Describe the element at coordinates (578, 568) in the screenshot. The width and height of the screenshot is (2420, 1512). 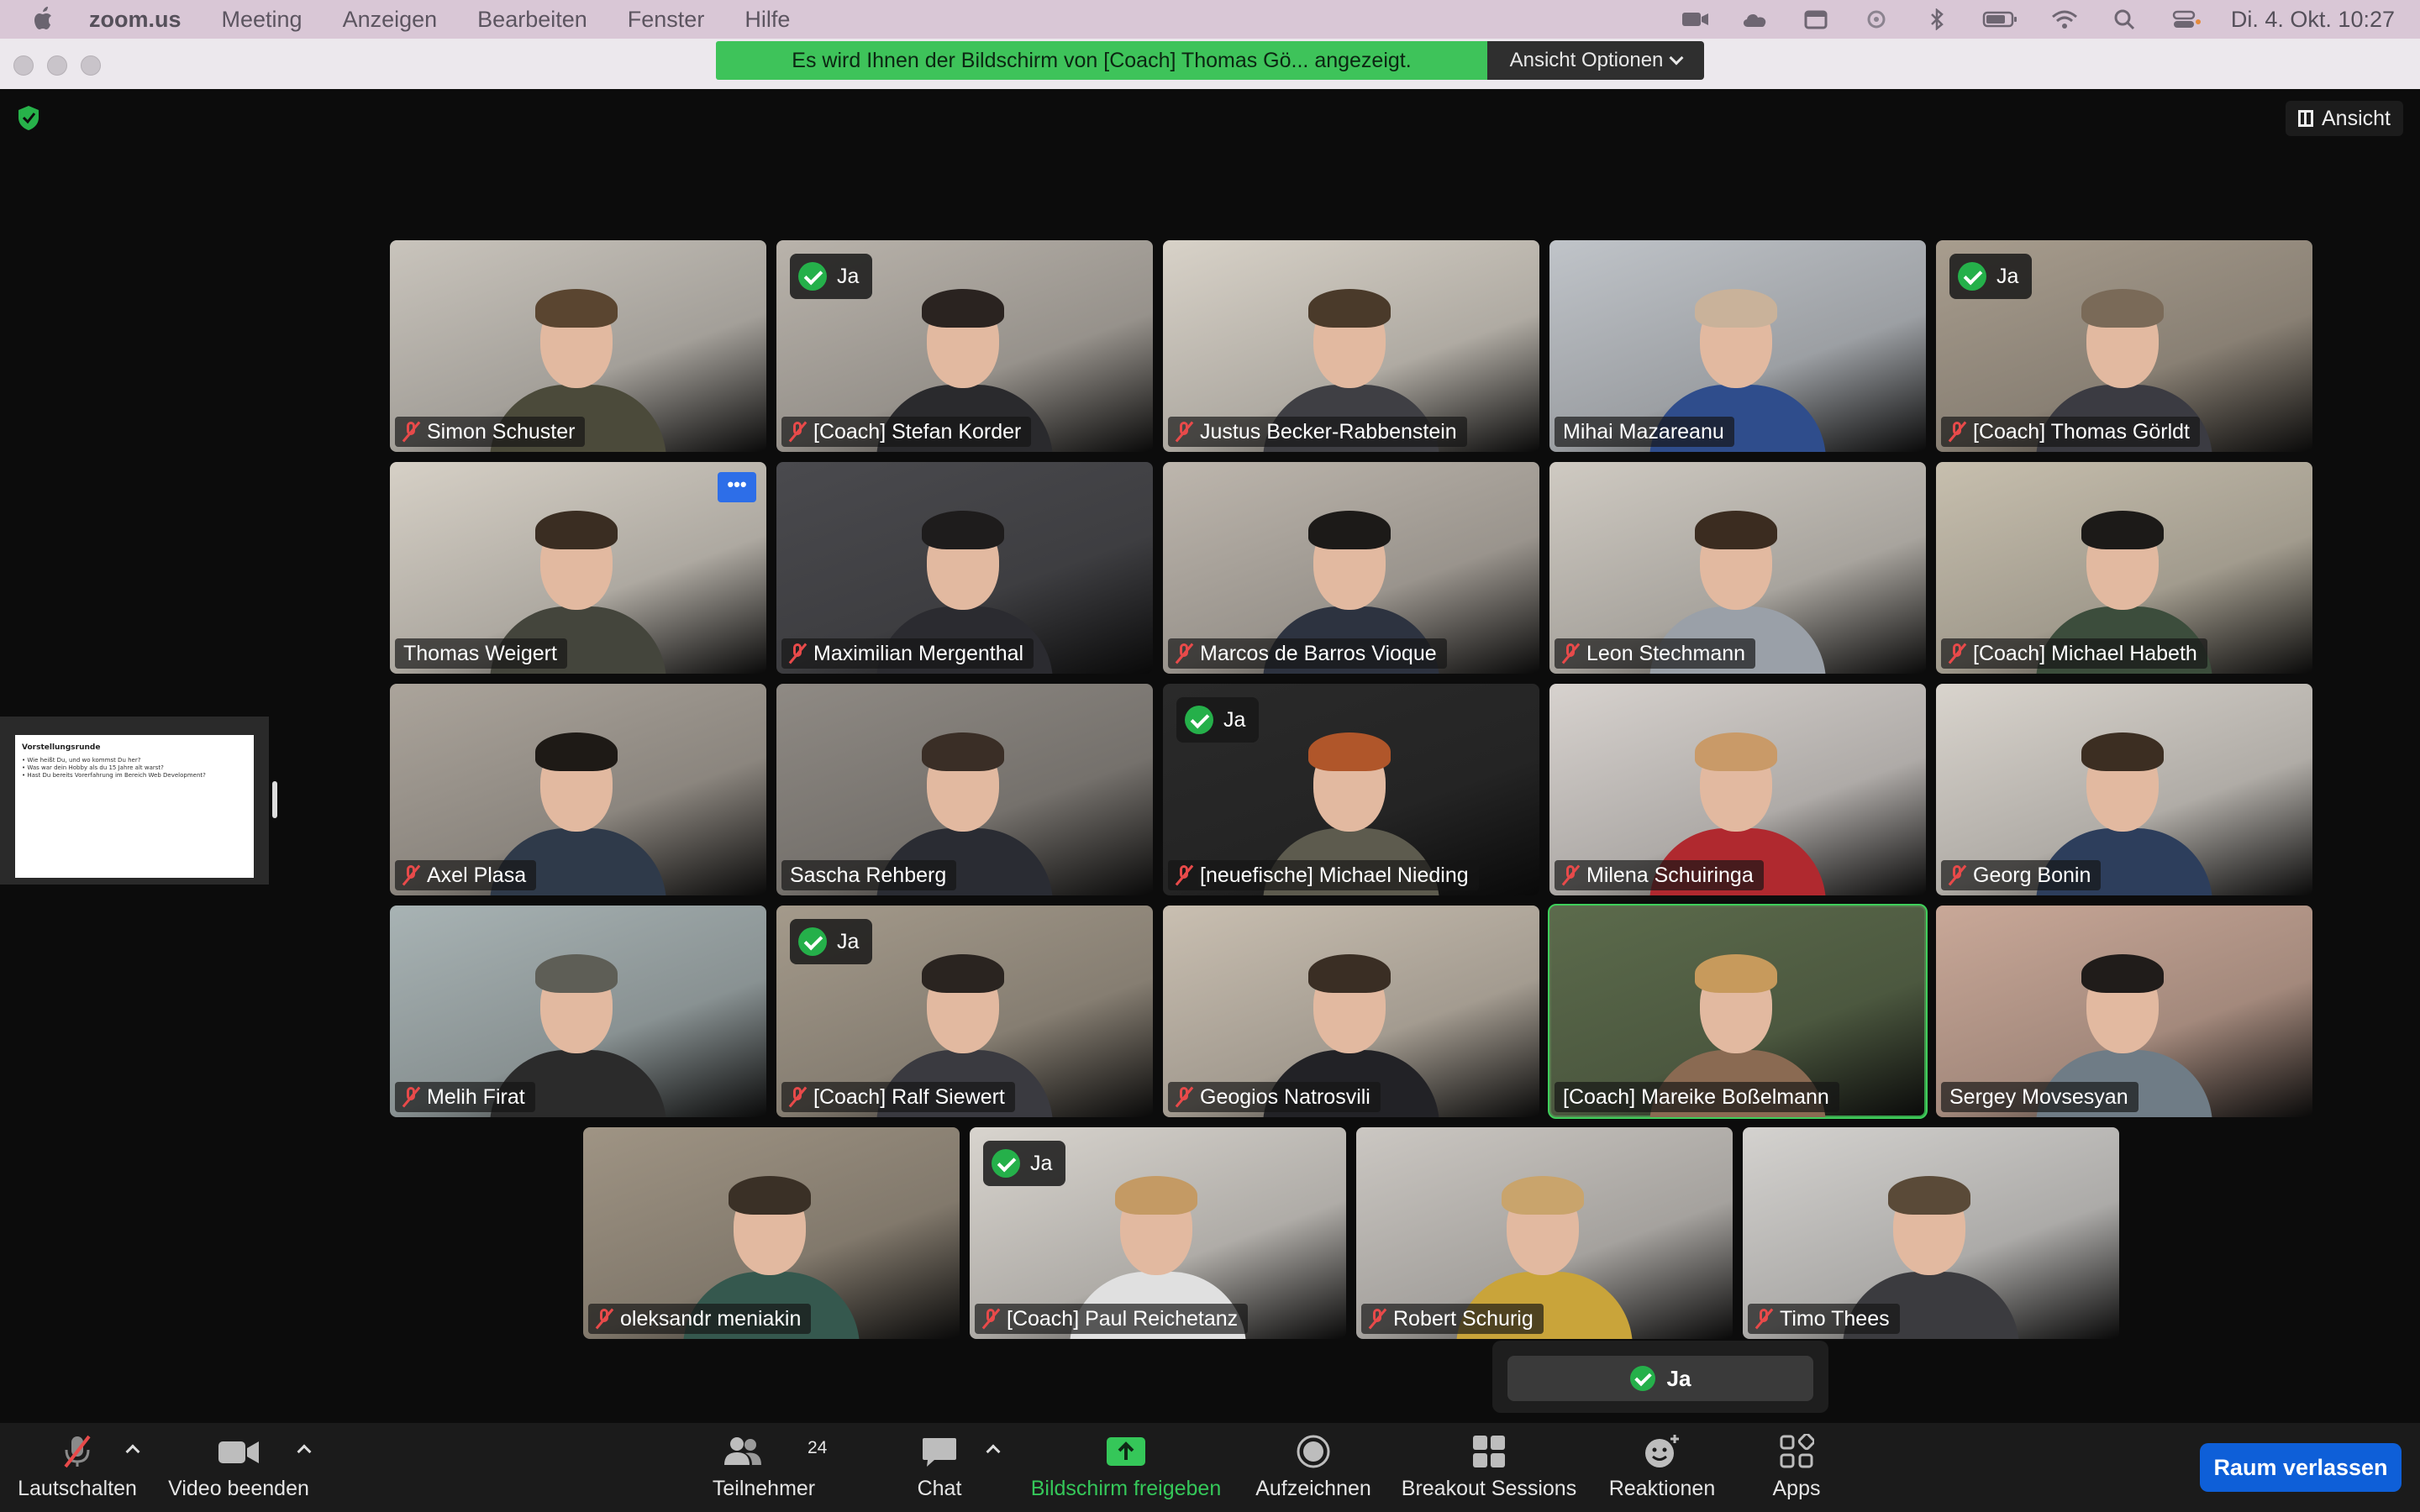
I see `participant-tile: ••• Thomas Weigert` at that location.